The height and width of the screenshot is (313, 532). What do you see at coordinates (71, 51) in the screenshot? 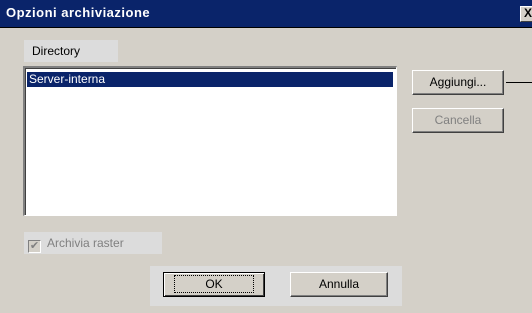
I see `directory-label: Directory` at bounding box center [71, 51].